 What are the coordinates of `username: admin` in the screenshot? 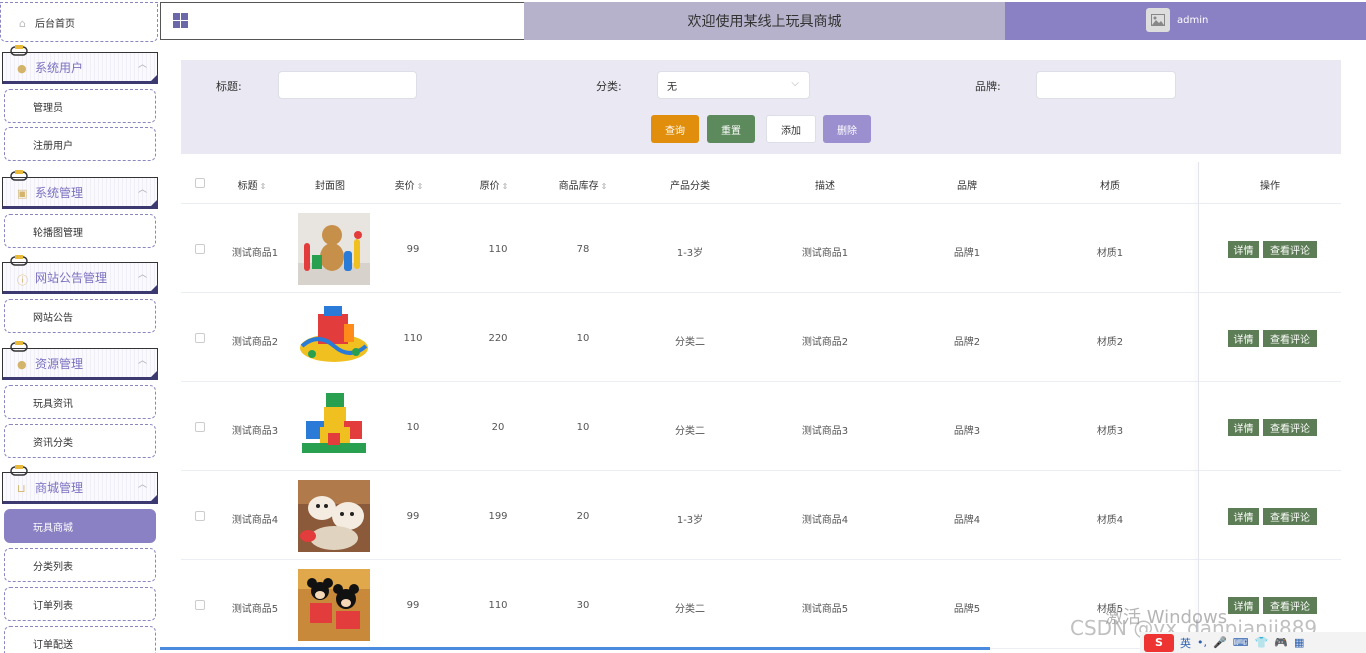 It's located at (1192, 20).